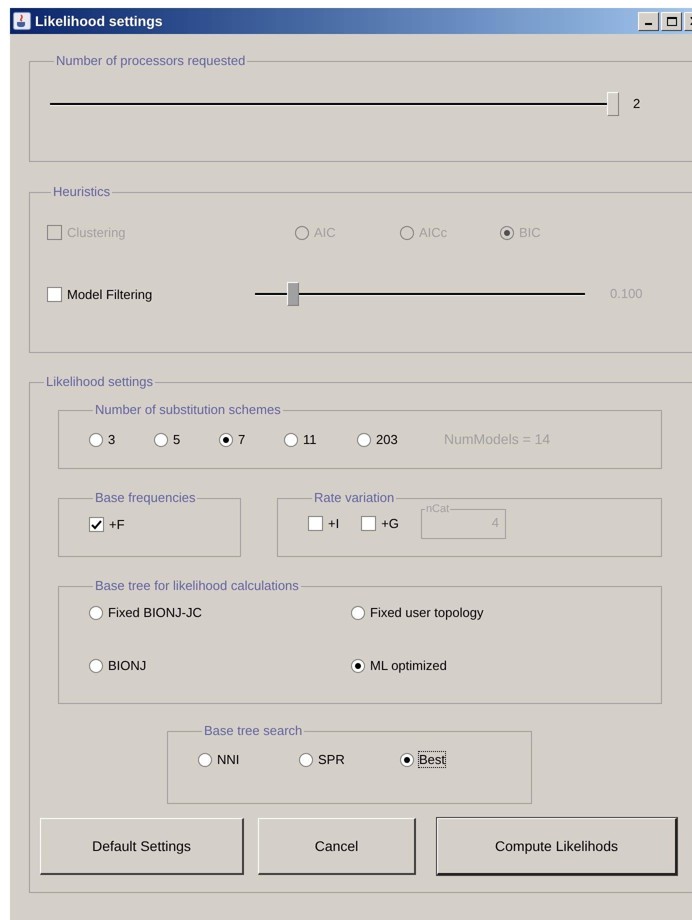 This screenshot has height=920, width=692. What do you see at coordinates (387, 439) in the screenshot?
I see `radio-label: 203` at bounding box center [387, 439].